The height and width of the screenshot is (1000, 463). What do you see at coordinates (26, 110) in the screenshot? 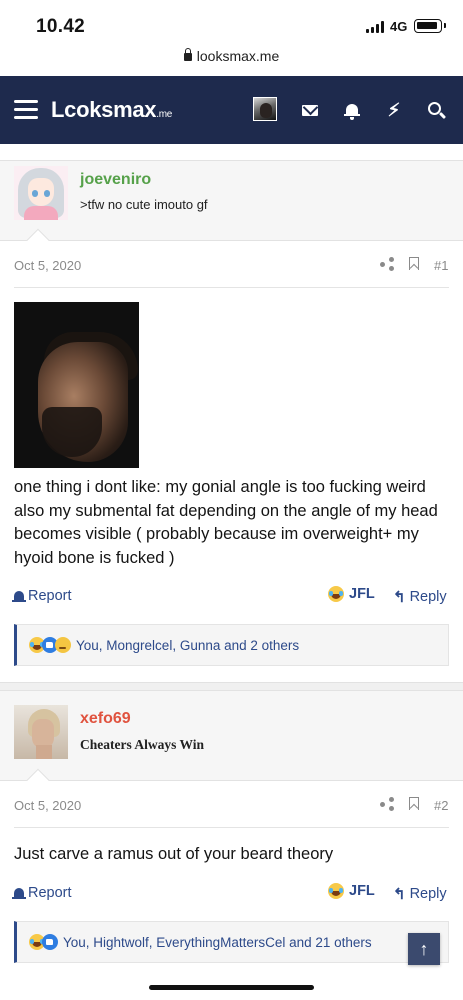
I see `menu-icon` at bounding box center [26, 110].